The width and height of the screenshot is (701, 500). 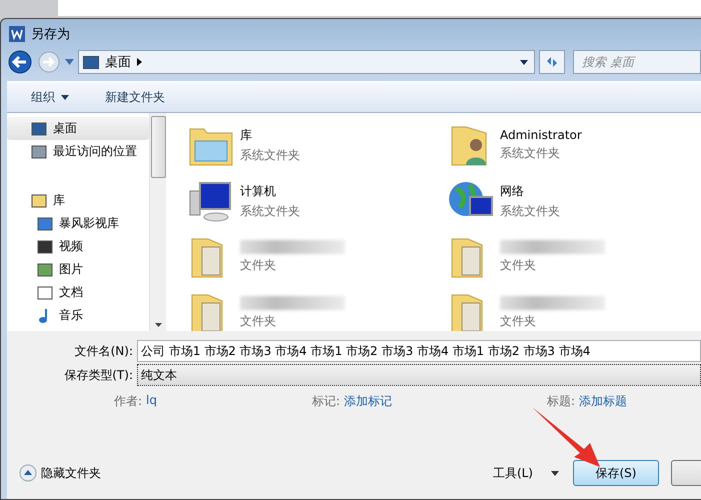 I want to click on search-field: 搜索 桌面, so click(x=637, y=62).